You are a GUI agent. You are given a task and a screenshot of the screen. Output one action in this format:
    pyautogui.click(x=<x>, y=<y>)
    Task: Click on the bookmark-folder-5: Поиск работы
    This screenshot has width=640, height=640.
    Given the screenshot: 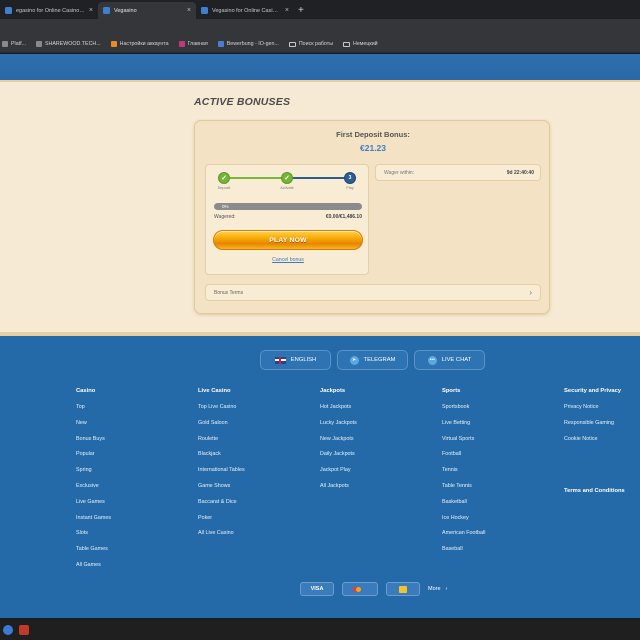 What is the action you would take?
    pyautogui.click(x=310, y=44)
    